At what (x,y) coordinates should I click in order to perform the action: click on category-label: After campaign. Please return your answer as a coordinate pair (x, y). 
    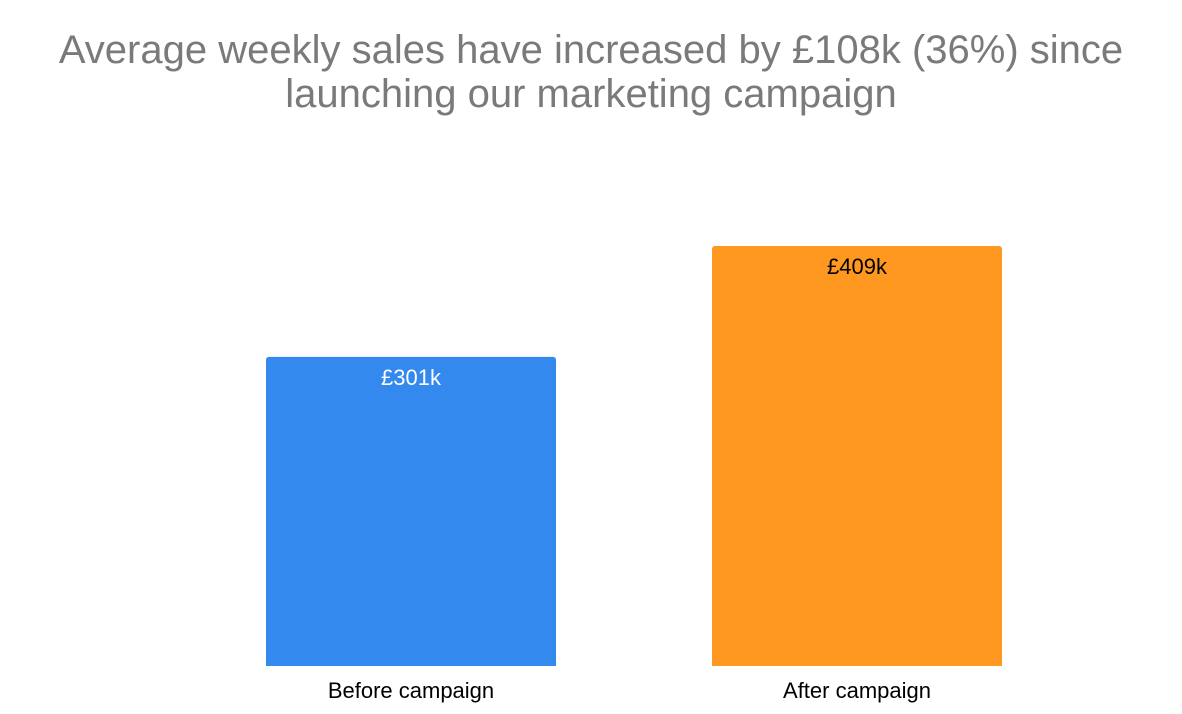
    Looking at the image, I should click on (857, 690).